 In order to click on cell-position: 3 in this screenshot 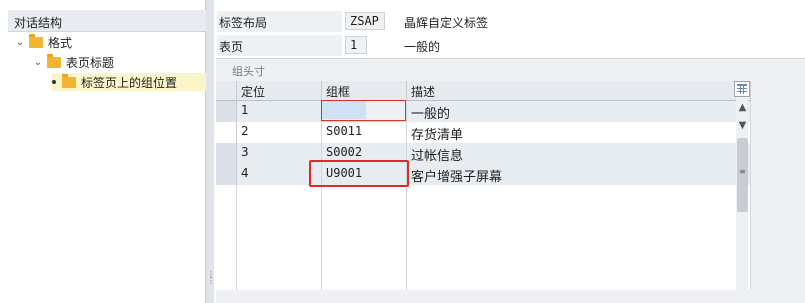, I will do `click(279, 153)`.